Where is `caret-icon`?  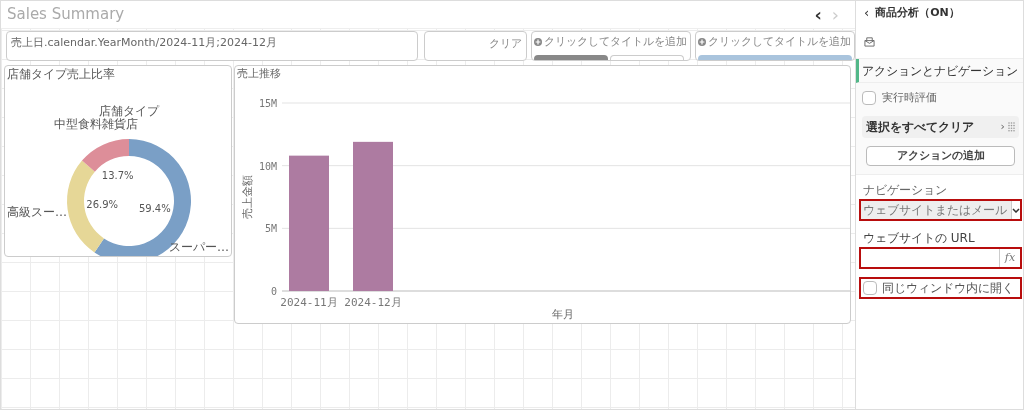
caret-icon is located at coordinates (1016, 210).